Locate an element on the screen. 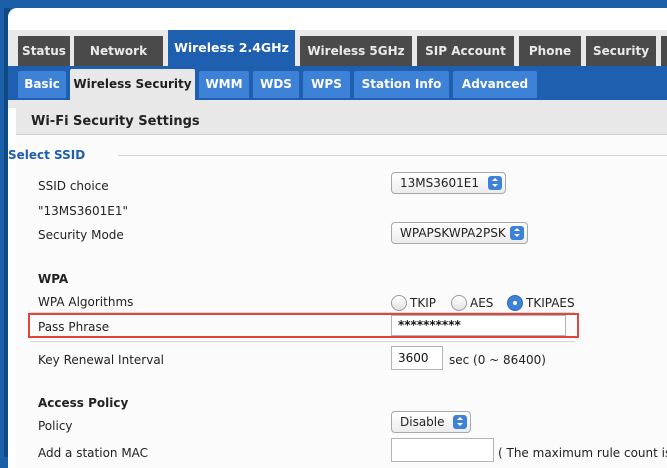 The height and width of the screenshot is (468, 667). tab-underbar is located at coordinates (337, 104).